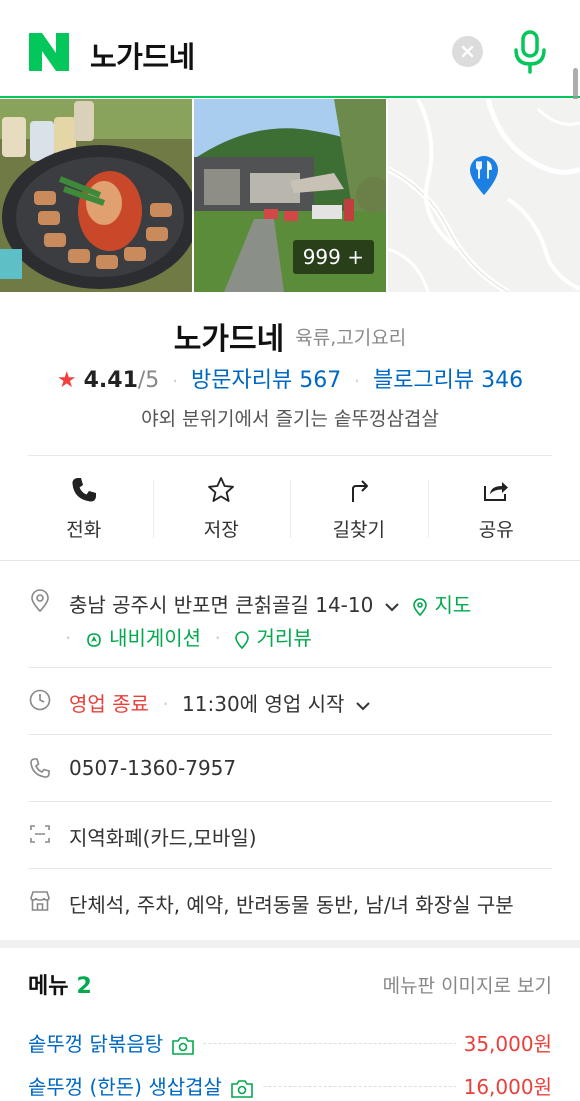 This screenshot has height=1101, width=580. I want to click on phone-number: 0507-1360-7957, so click(152, 768).